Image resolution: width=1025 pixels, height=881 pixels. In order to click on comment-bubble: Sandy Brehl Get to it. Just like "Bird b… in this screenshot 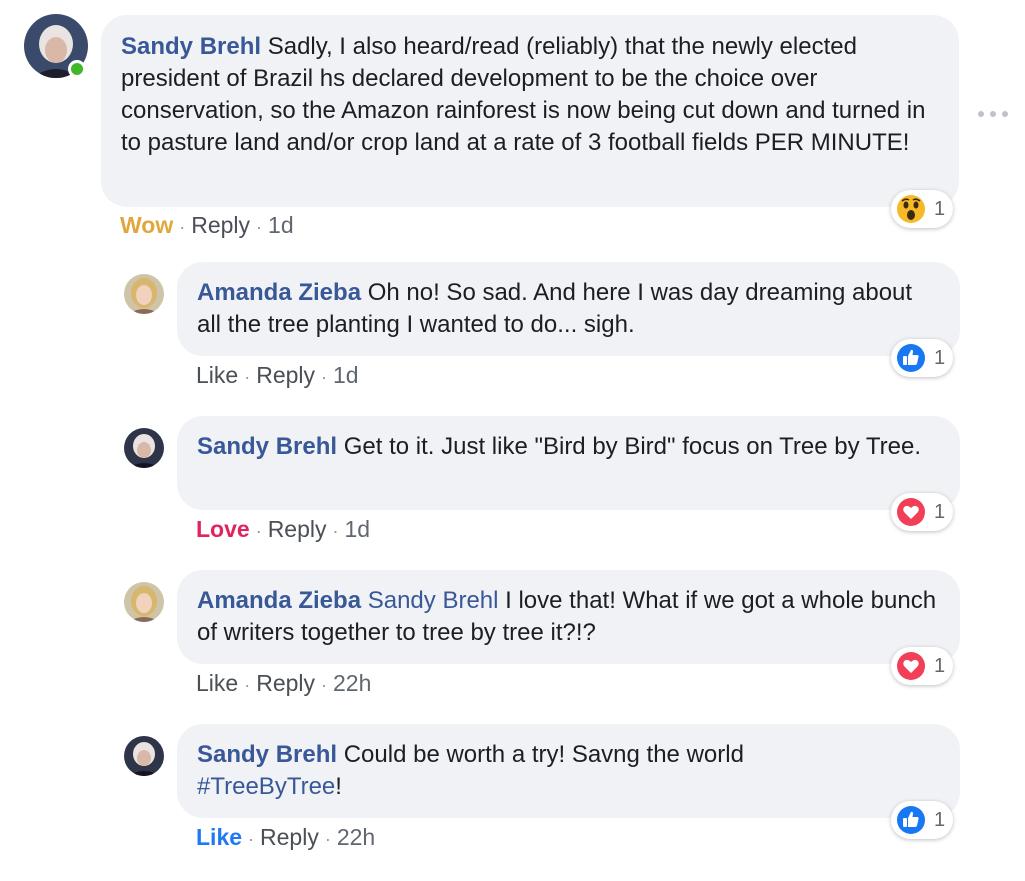, I will do `click(568, 463)`.